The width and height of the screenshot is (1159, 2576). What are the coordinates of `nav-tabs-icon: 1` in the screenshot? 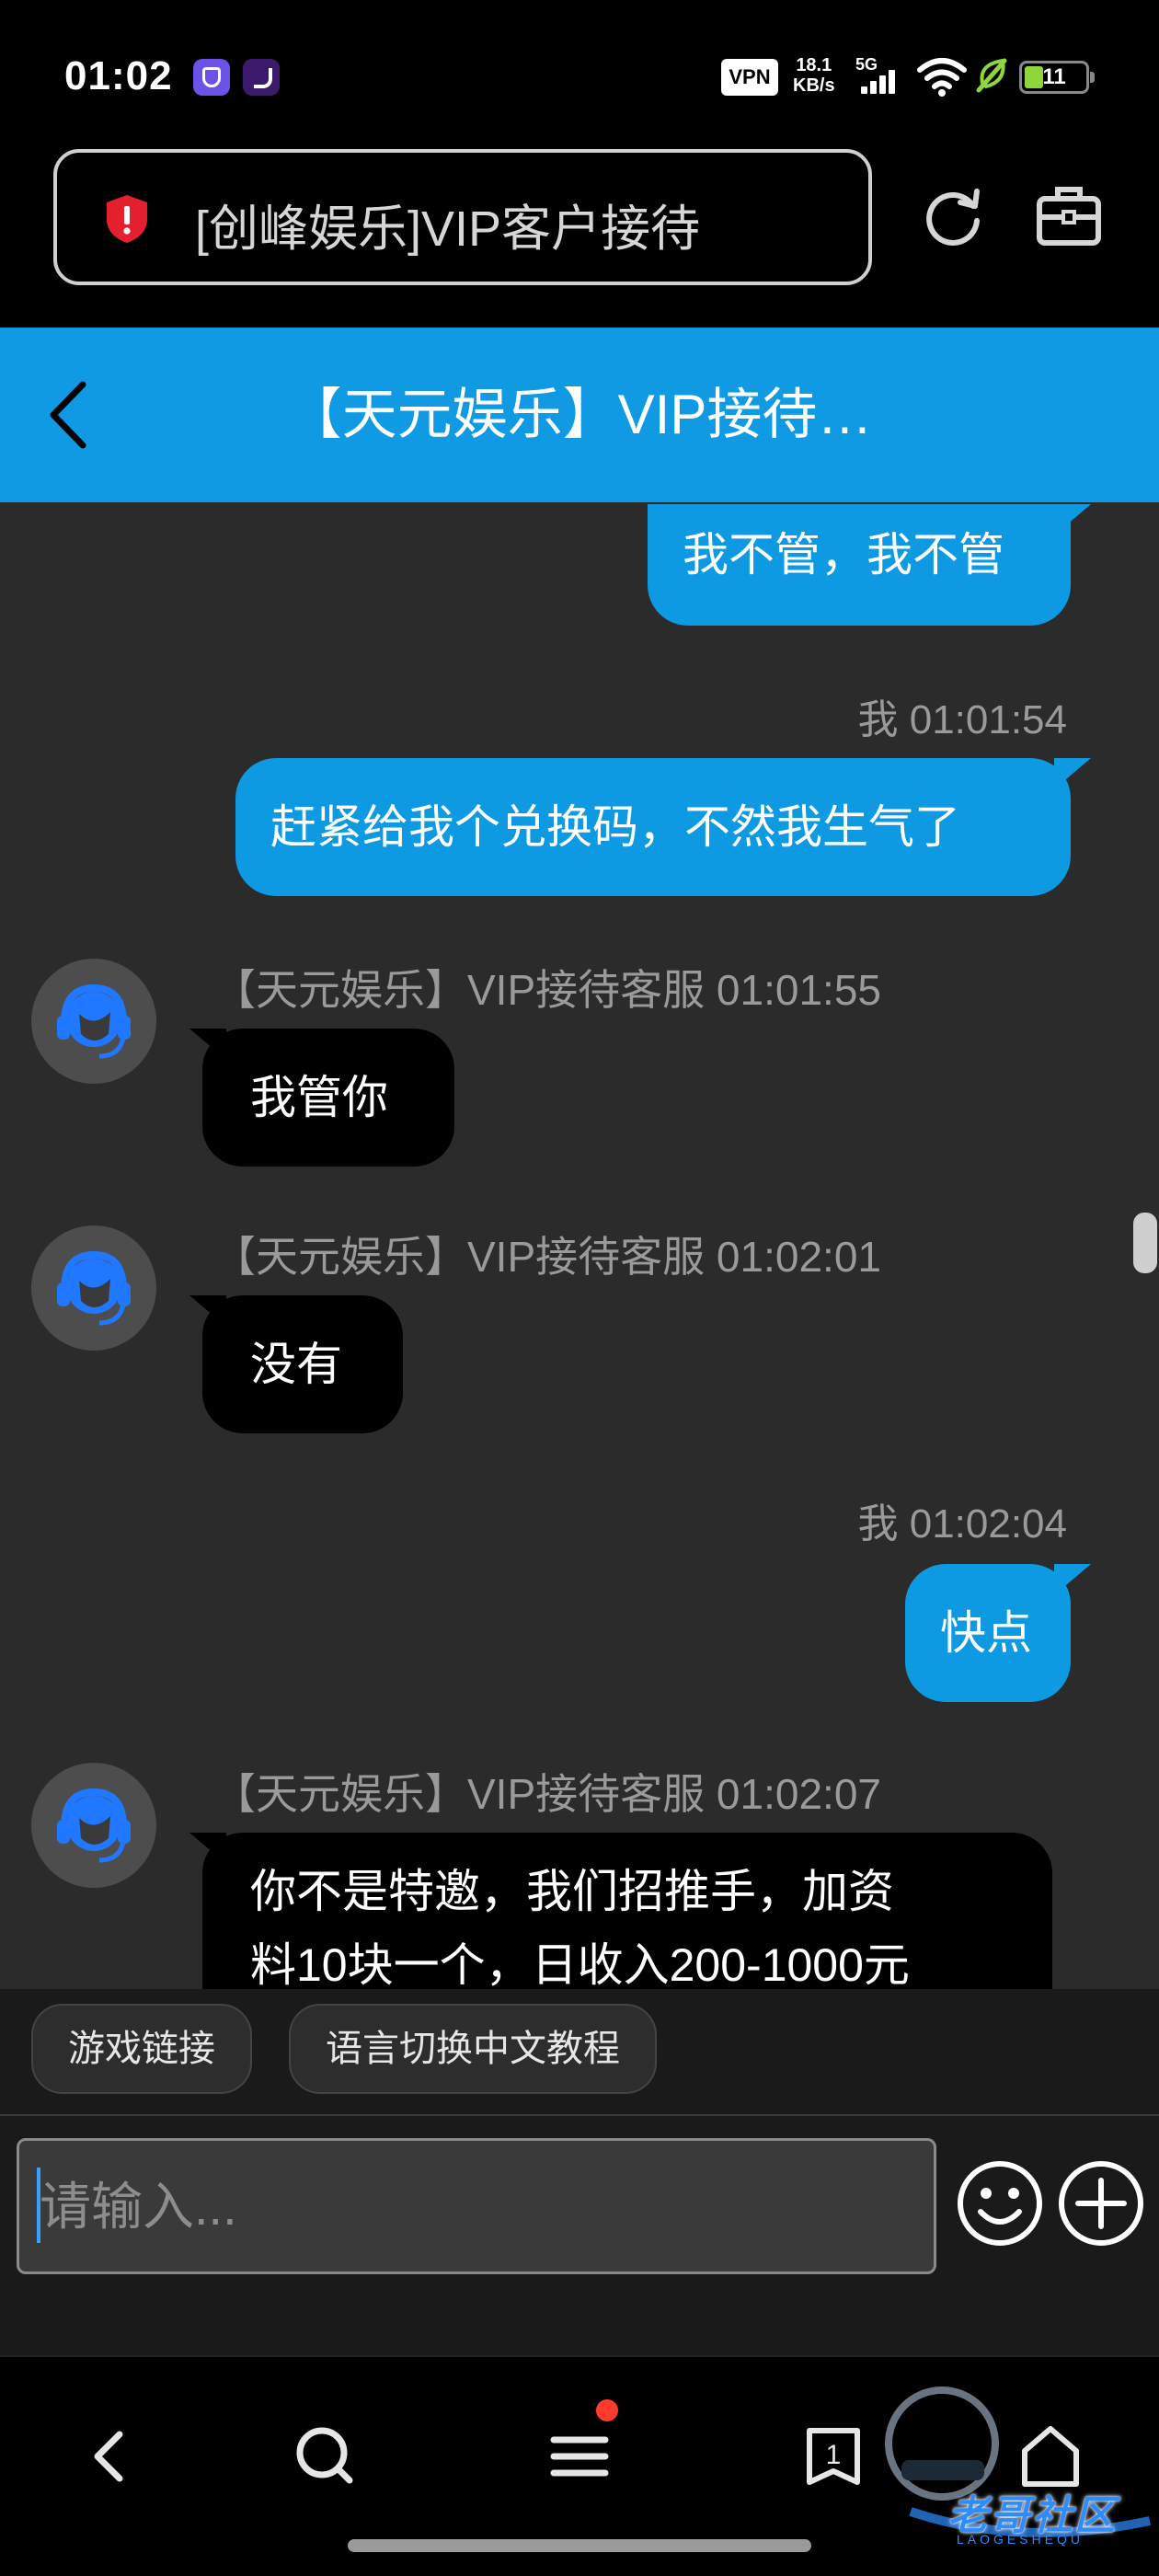 It's located at (833, 2456).